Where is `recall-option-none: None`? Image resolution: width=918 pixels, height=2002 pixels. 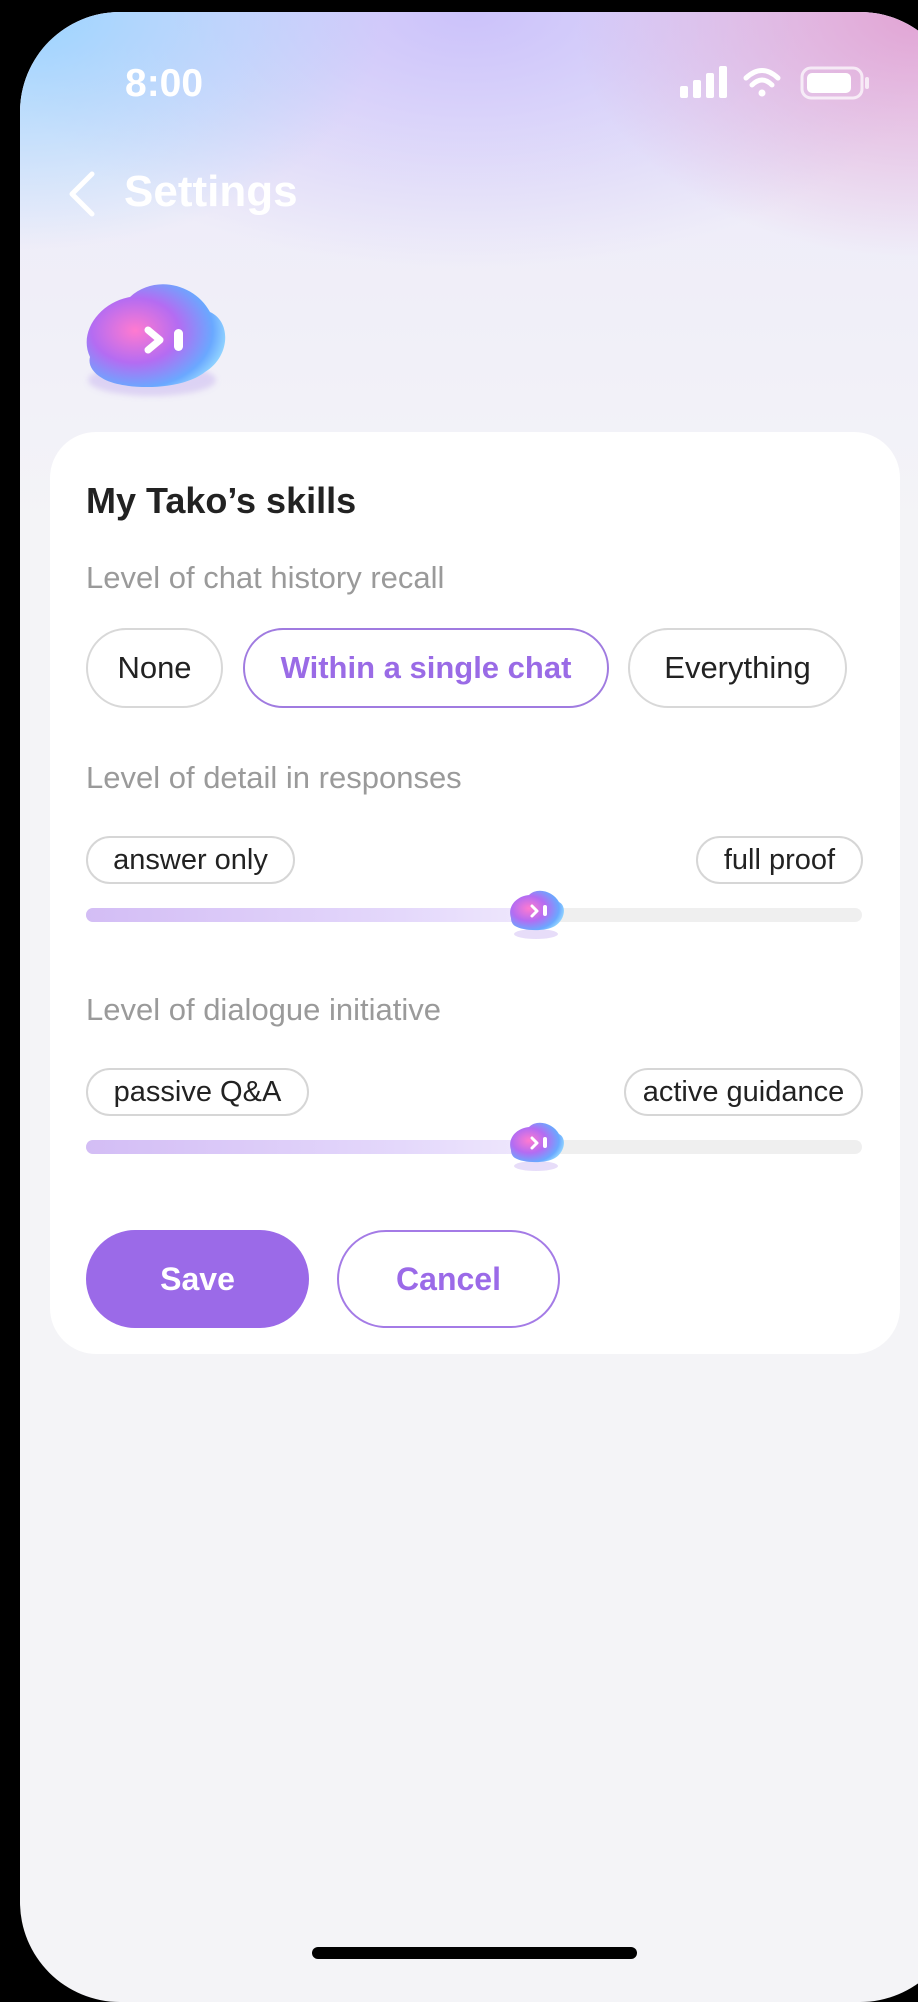 recall-option-none: None is located at coordinates (154, 668).